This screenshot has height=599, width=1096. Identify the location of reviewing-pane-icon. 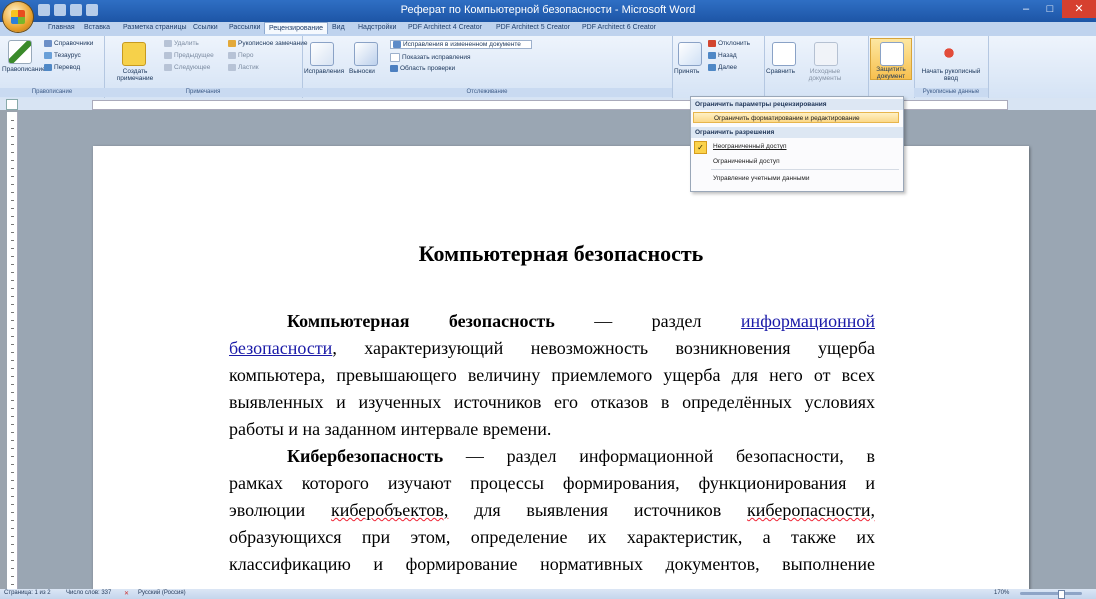
(394, 68).